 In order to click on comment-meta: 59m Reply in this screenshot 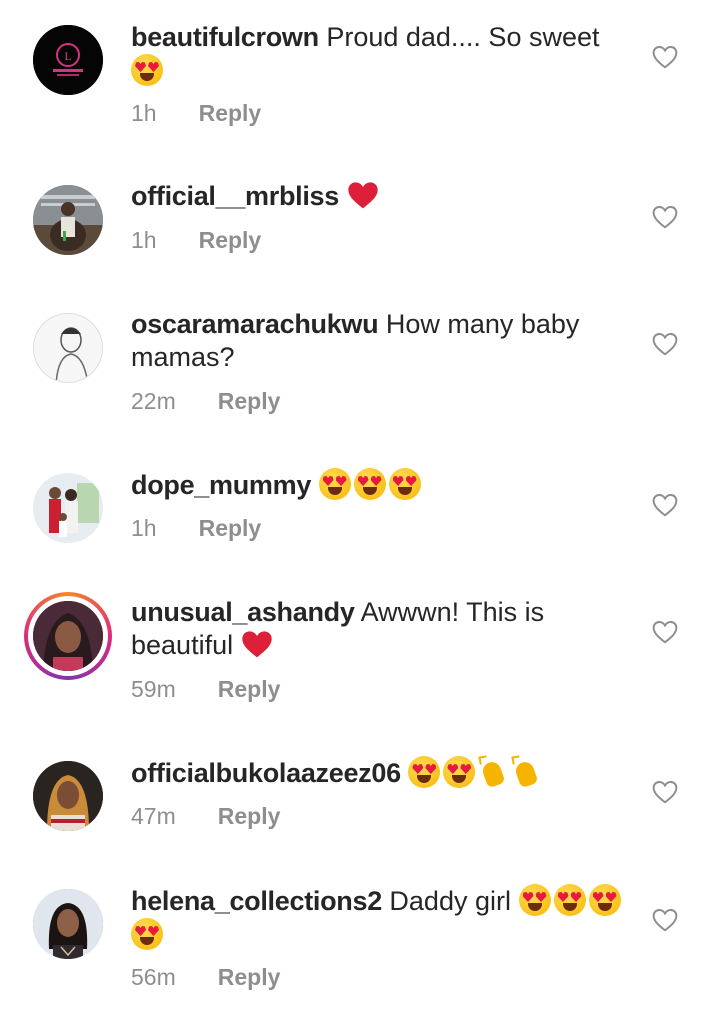, I will do `click(205, 689)`.